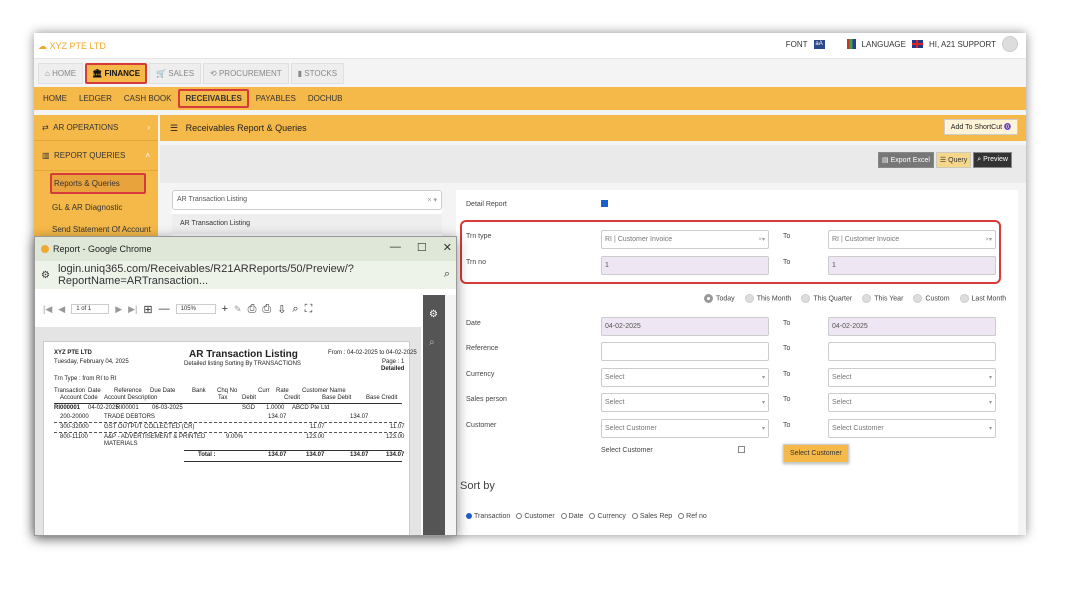  What do you see at coordinates (395, 247) in the screenshot?
I see `minimize-icon: —` at bounding box center [395, 247].